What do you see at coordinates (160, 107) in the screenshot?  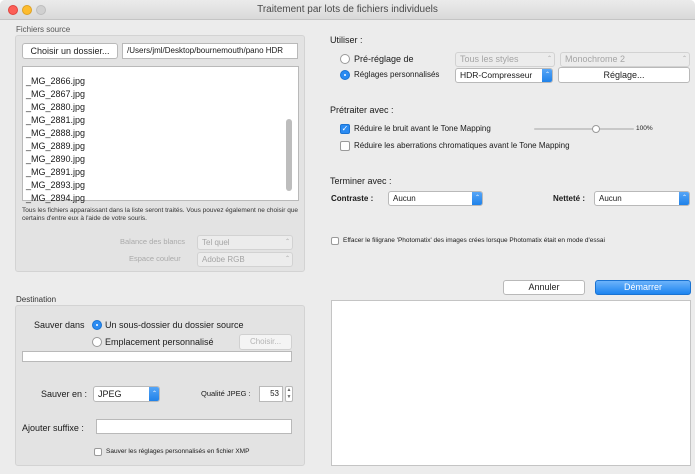 I see `file-list-item: _MG_2880.jpg` at bounding box center [160, 107].